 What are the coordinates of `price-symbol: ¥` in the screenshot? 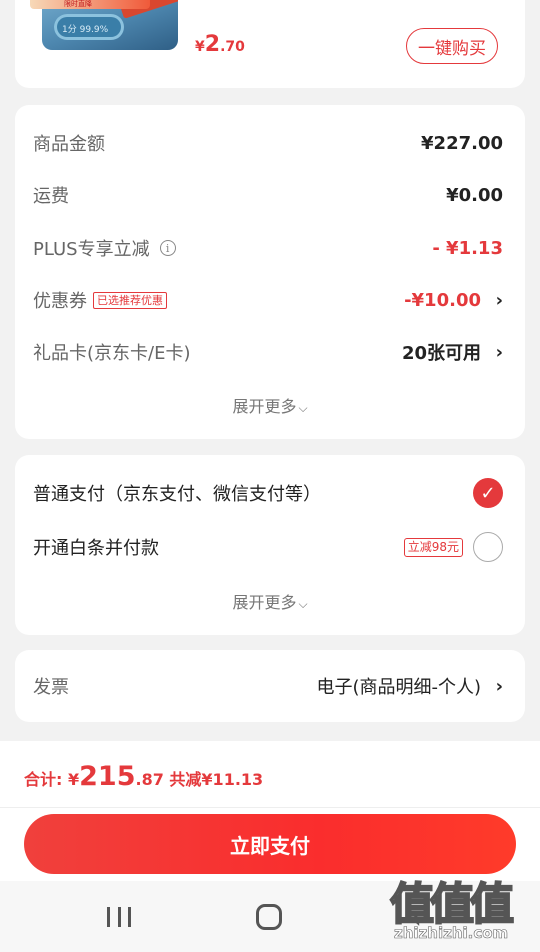 It's located at (200, 47).